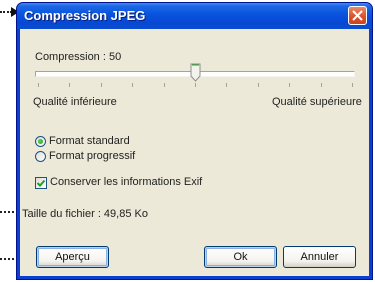 Image resolution: width=375 pixels, height=282 pixels. I want to click on close-button, so click(357, 15).